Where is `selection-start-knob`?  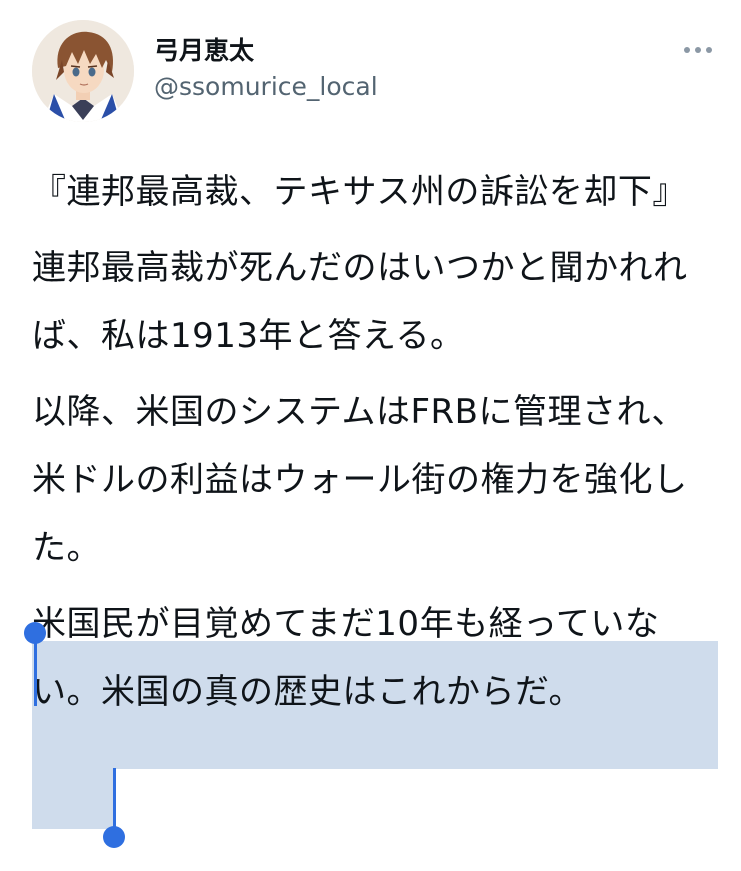
selection-start-knob is located at coordinates (35, 633).